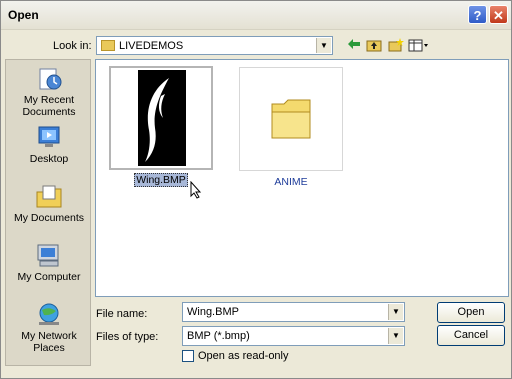  Describe the element at coordinates (49, 342) in the screenshot. I see `place-label: My Network Places` at that location.